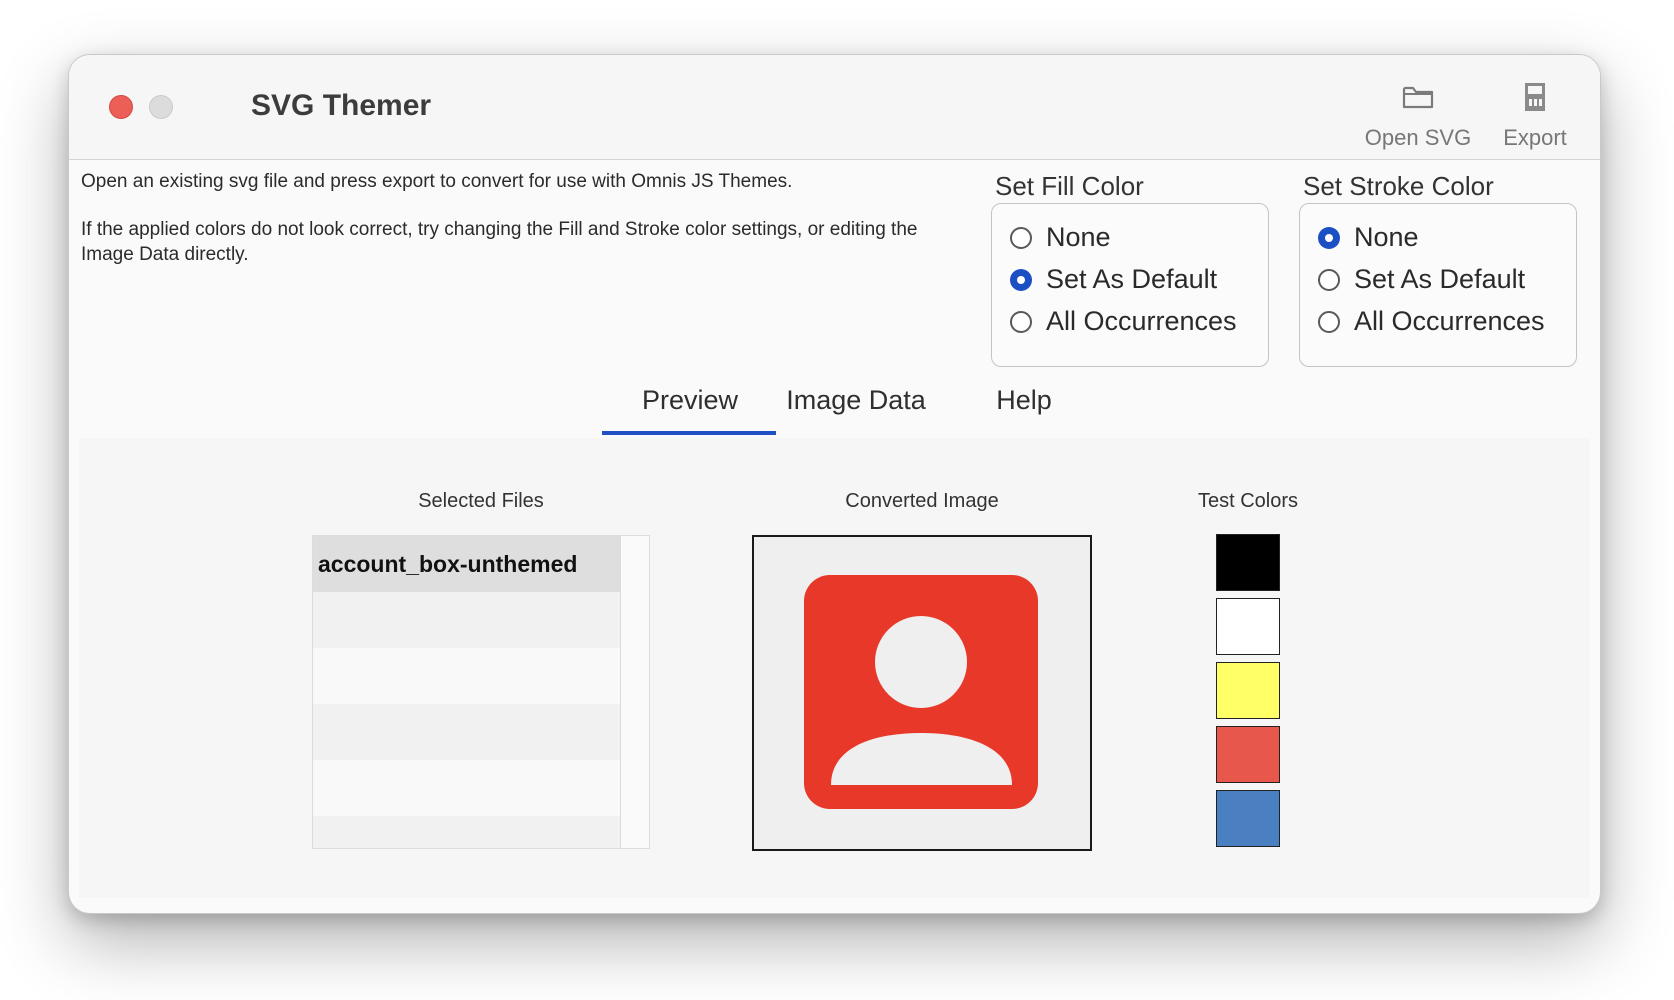  I want to click on list-scrollbar, so click(634, 692).